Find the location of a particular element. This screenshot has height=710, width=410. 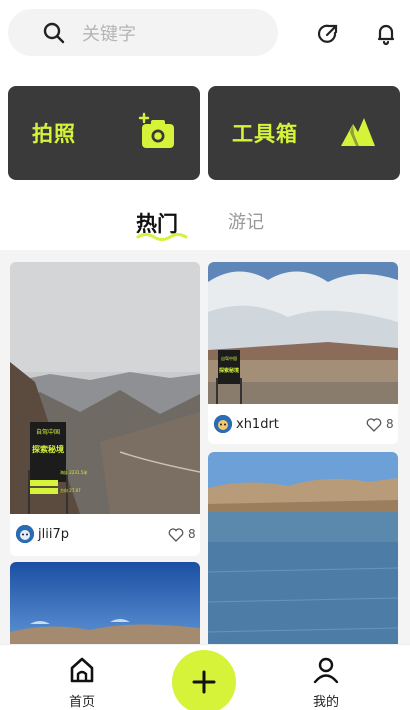

notification-button is located at coordinates (386, 34).